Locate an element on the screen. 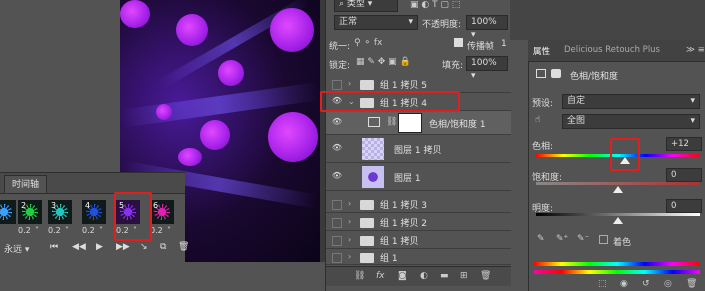 The height and width of the screenshot is (291, 705). lightness-input: 0 is located at coordinates (684, 206).